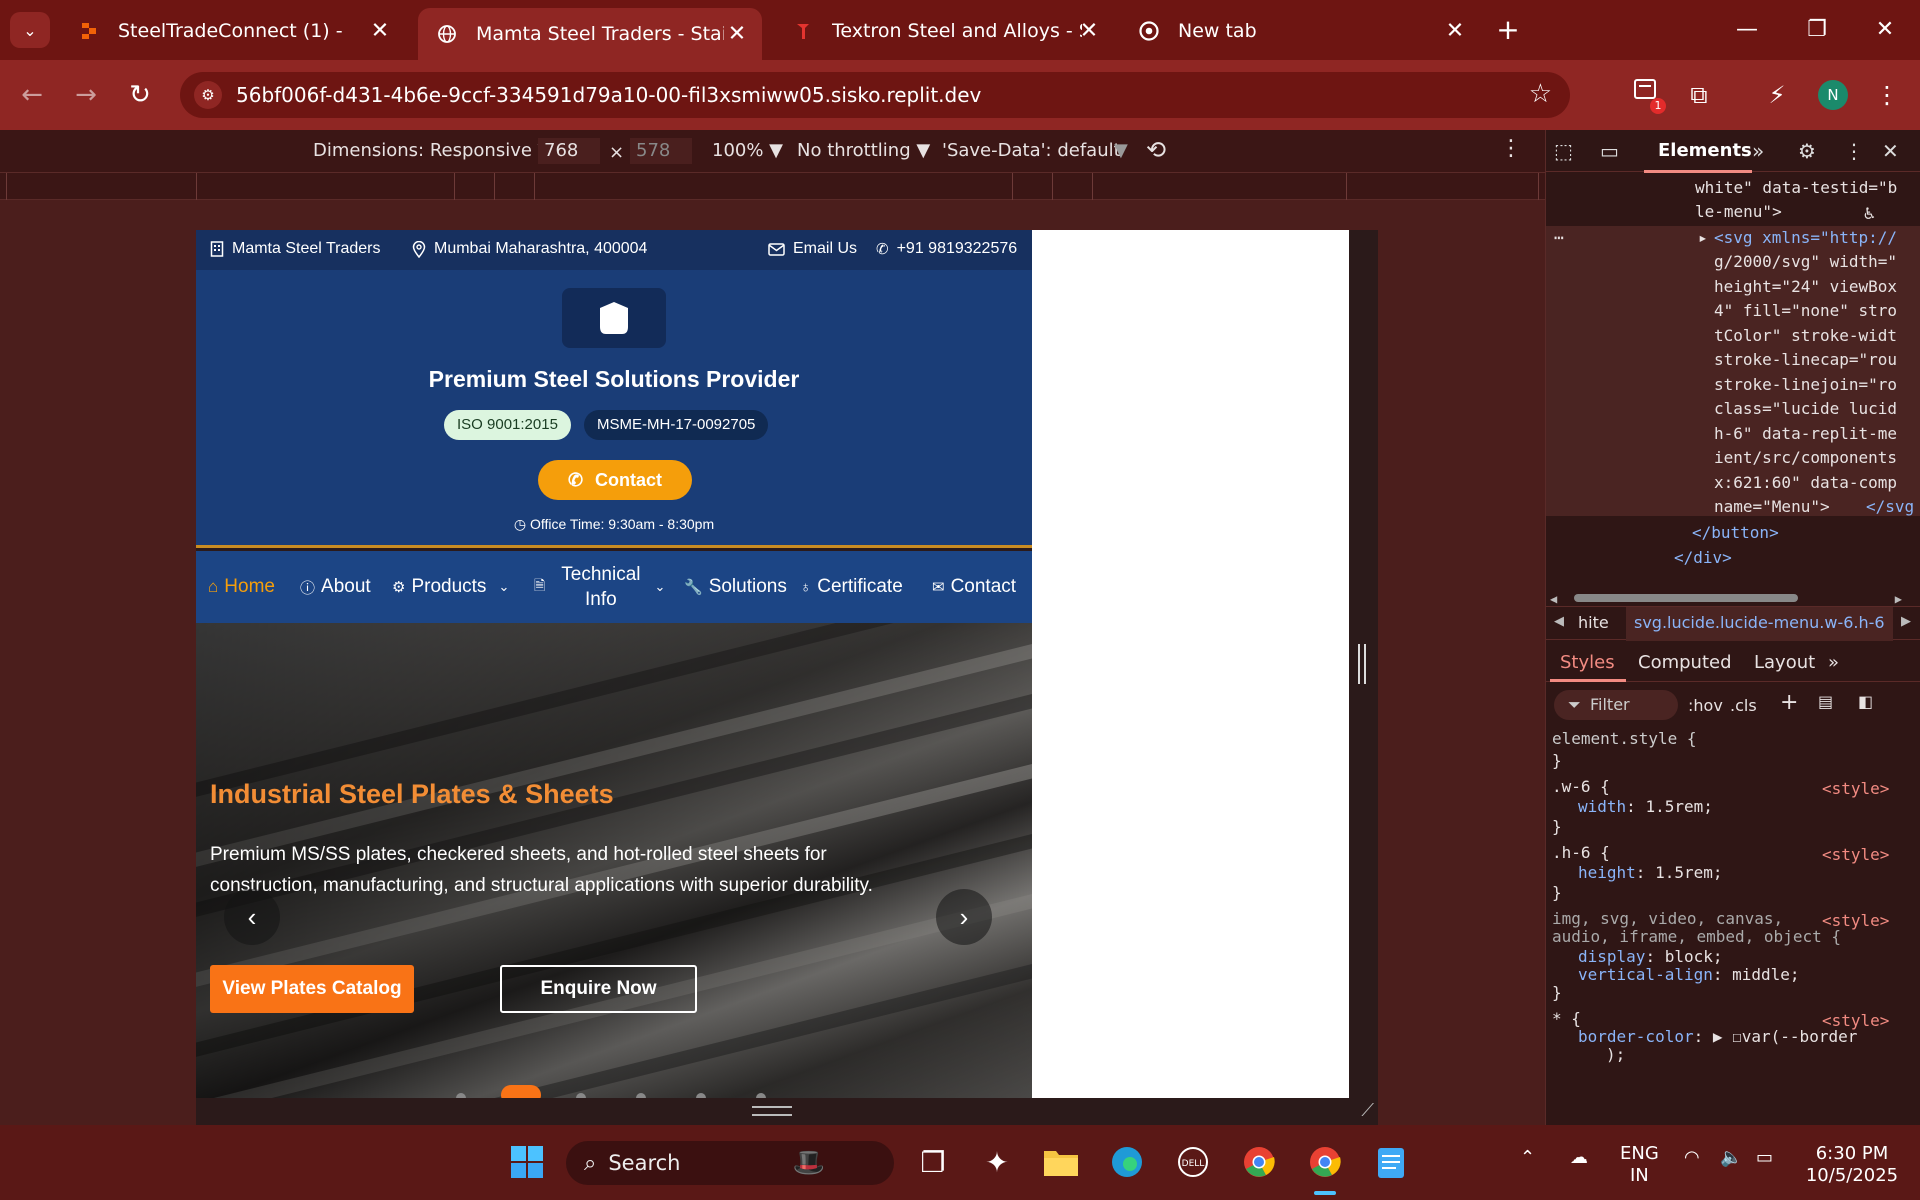 This screenshot has width=1920, height=1200. I want to click on tab-computed: Computed, so click(1685, 662).